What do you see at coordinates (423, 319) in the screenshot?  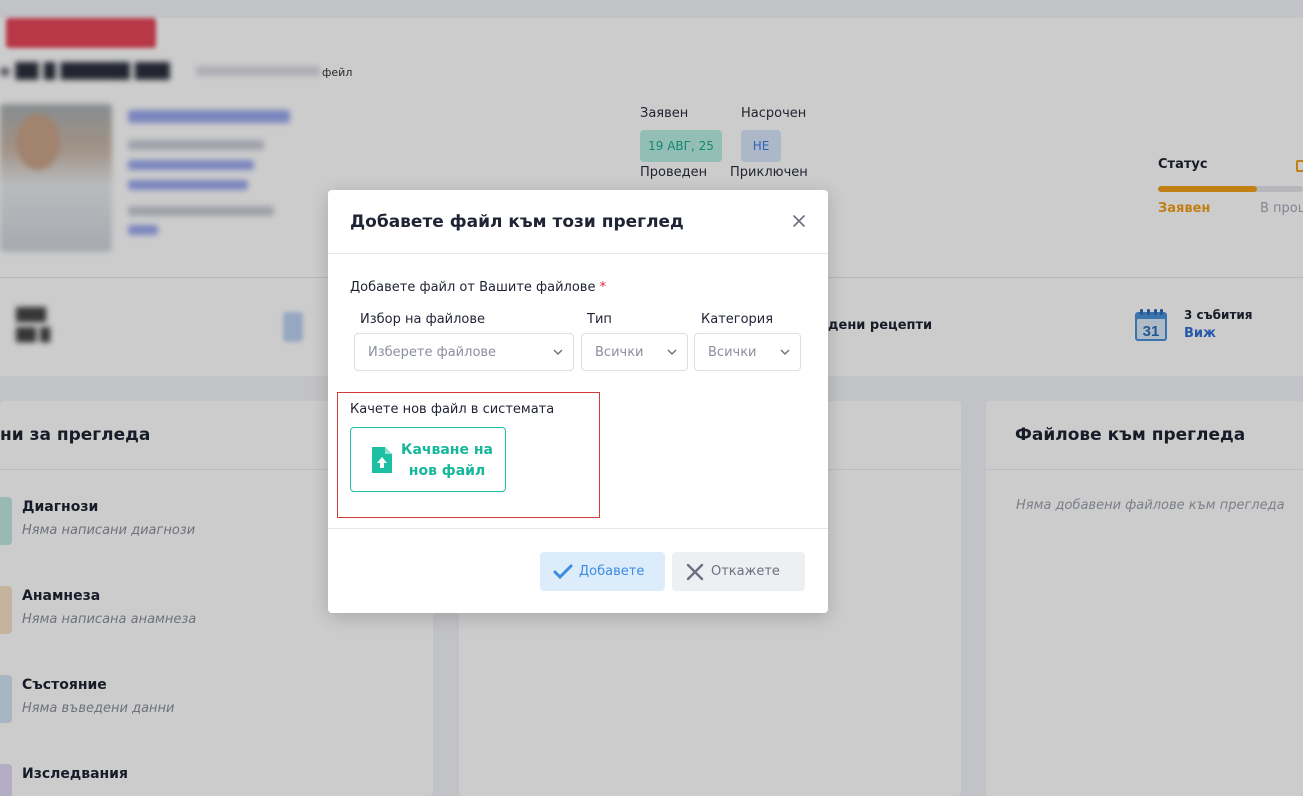 I see `file-select-label: Избор на файлове` at bounding box center [423, 319].